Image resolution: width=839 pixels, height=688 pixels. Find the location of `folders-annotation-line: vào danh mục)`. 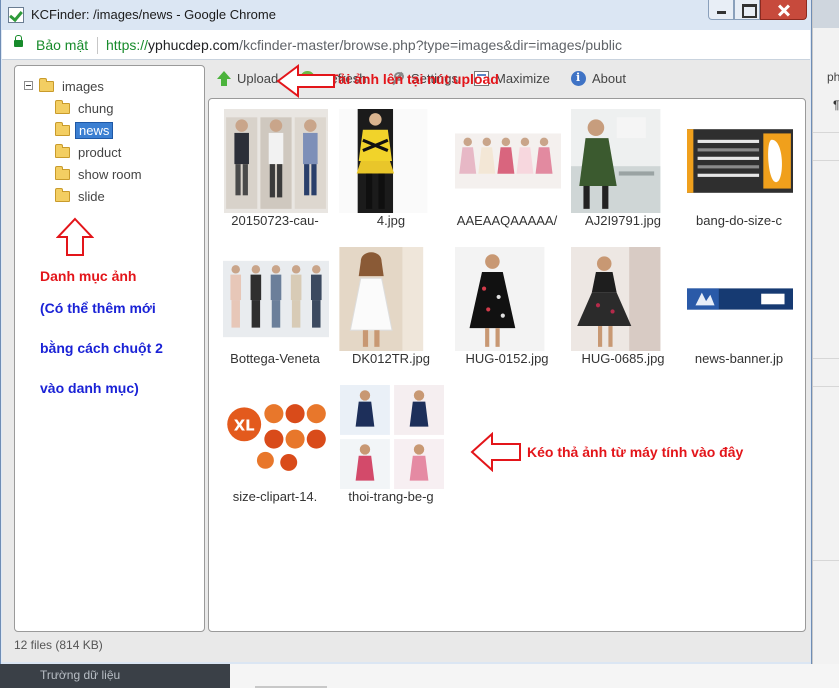

folders-annotation-line: vào danh mục) is located at coordinates (89, 388).